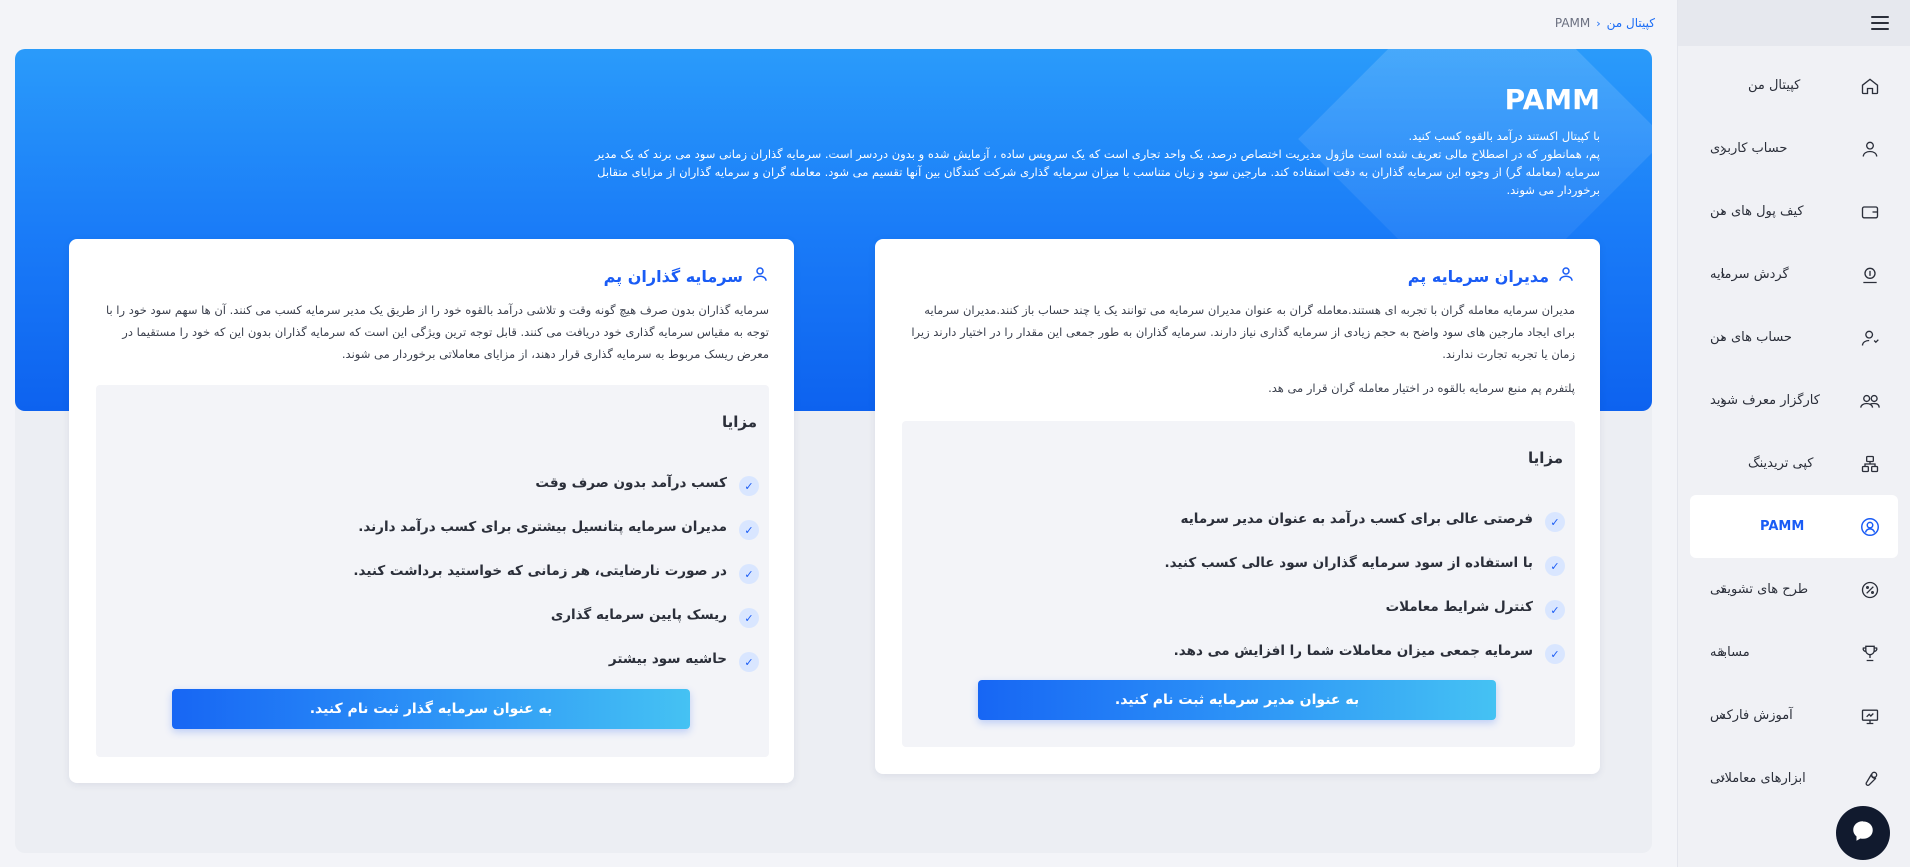 This screenshot has height=867, width=1910. What do you see at coordinates (1237, 700) in the screenshot?
I see `register-manager-button: به عنوان مدیر سرمایه ثبت نام کنید.` at bounding box center [1237, 700].